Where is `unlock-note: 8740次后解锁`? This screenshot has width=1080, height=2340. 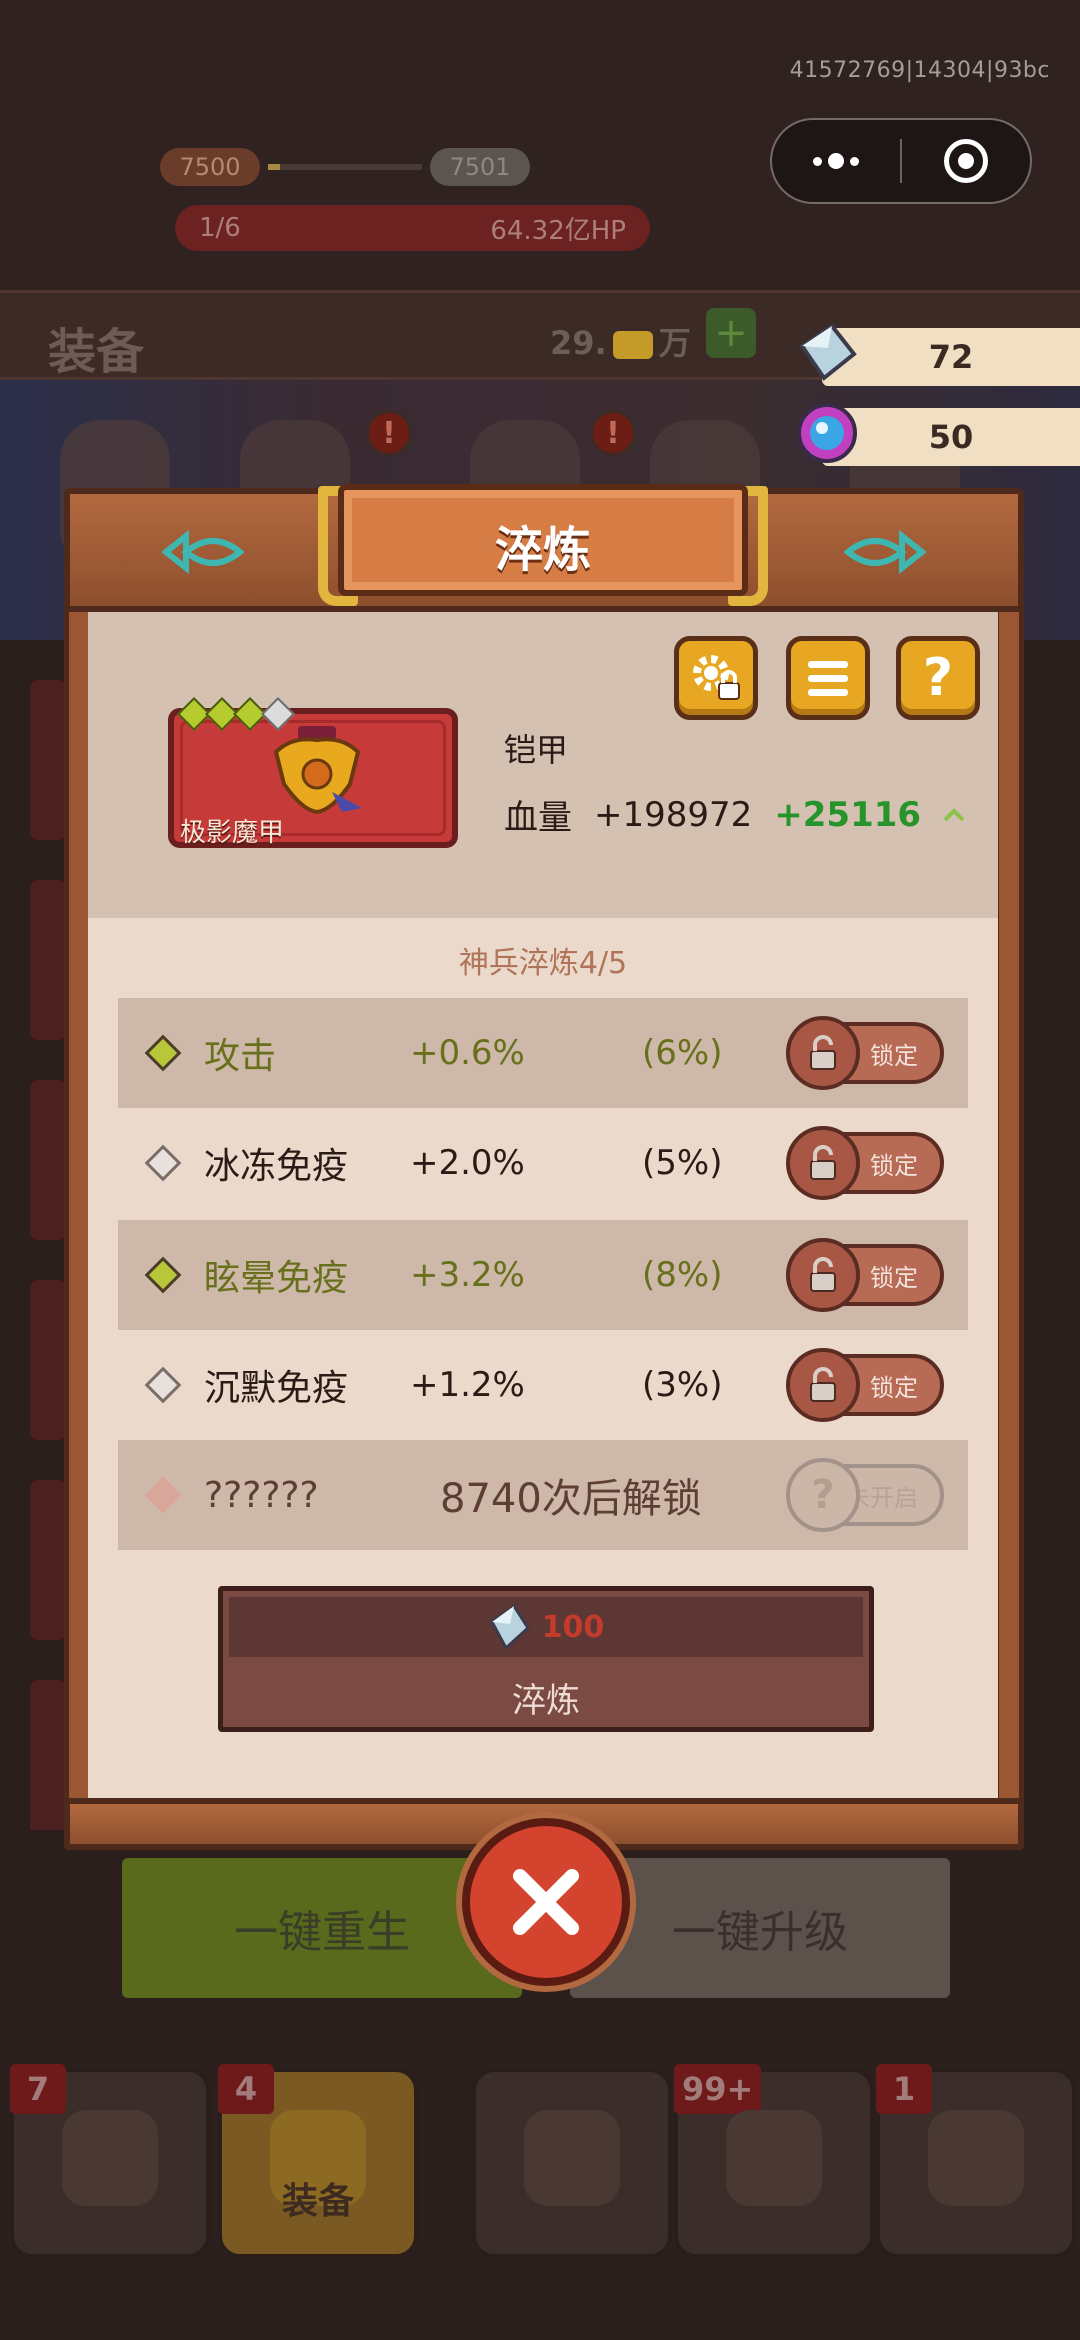
unlock-note: 8740次后解锁 is located at coordinates (571, 1499).